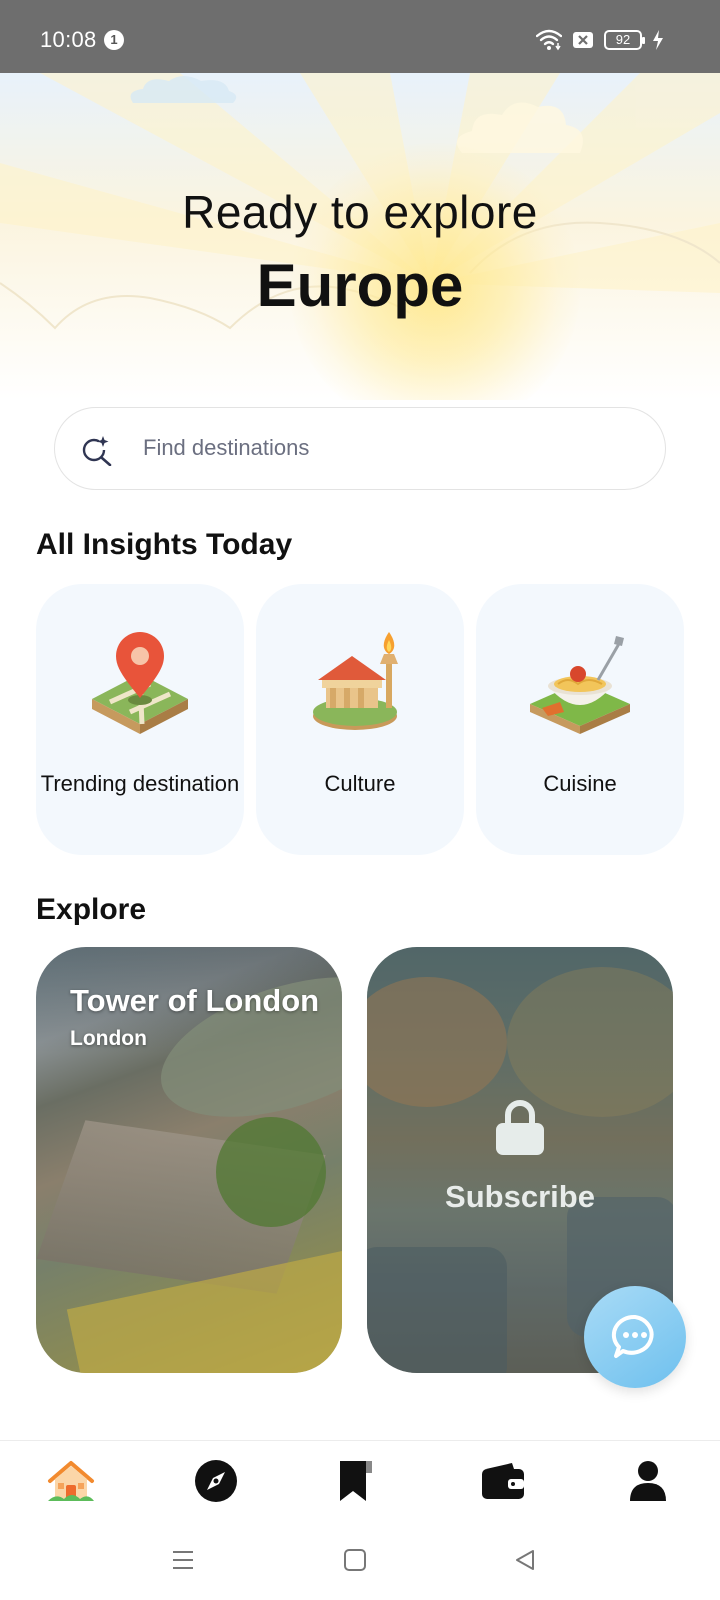 The width and height of the screenshot is (720, 1600). What do you see at coordinates (360, 36) in the screenshot?
I see `status-bar: 10:08 1 92` at bounding box center [360, 36].